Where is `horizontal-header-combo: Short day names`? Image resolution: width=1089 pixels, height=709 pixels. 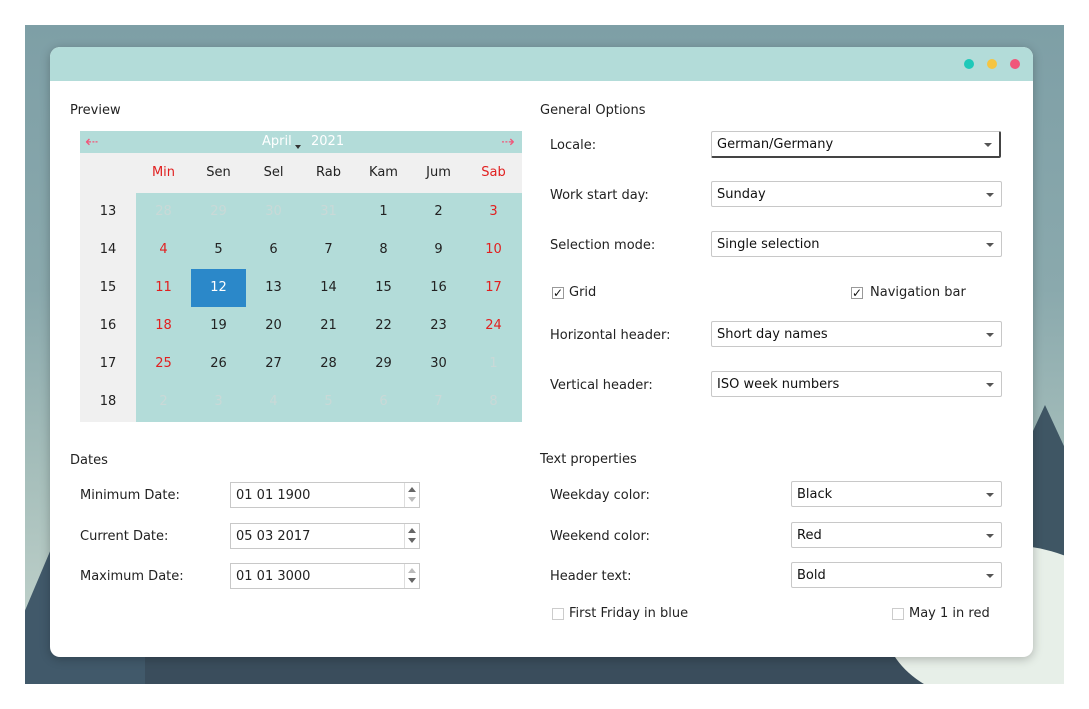 horizontal-header-combo: Short day names is located at coordinates (856, 334).